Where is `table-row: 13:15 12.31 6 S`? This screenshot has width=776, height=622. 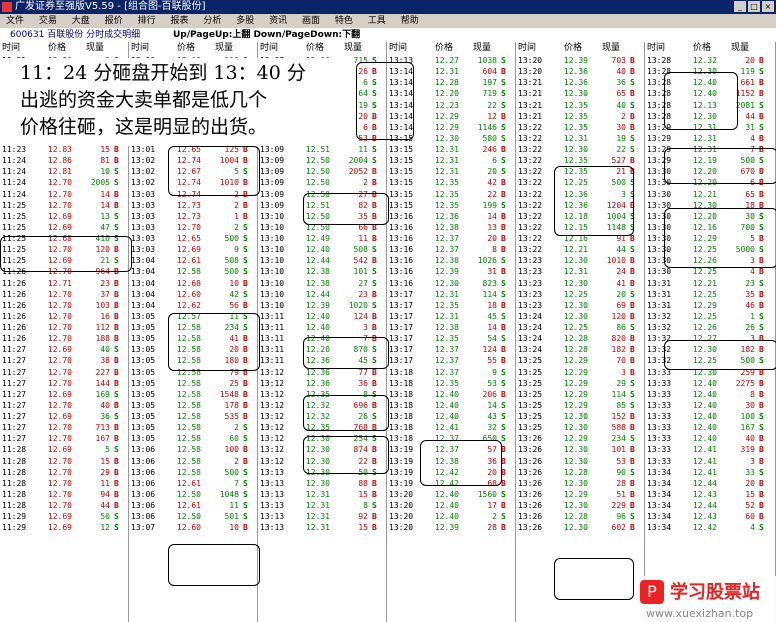 table-row: 13:15 12.31 6 S is located at coordinates (451, 160).